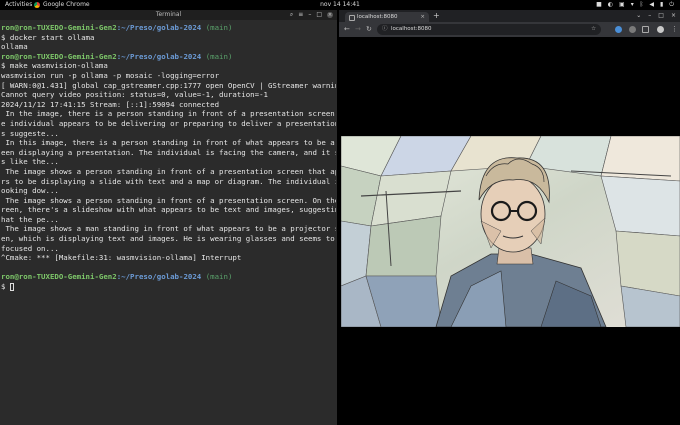 The image size is (680, 425). I want to click on terminal-line: ollama, so click(14, 47).